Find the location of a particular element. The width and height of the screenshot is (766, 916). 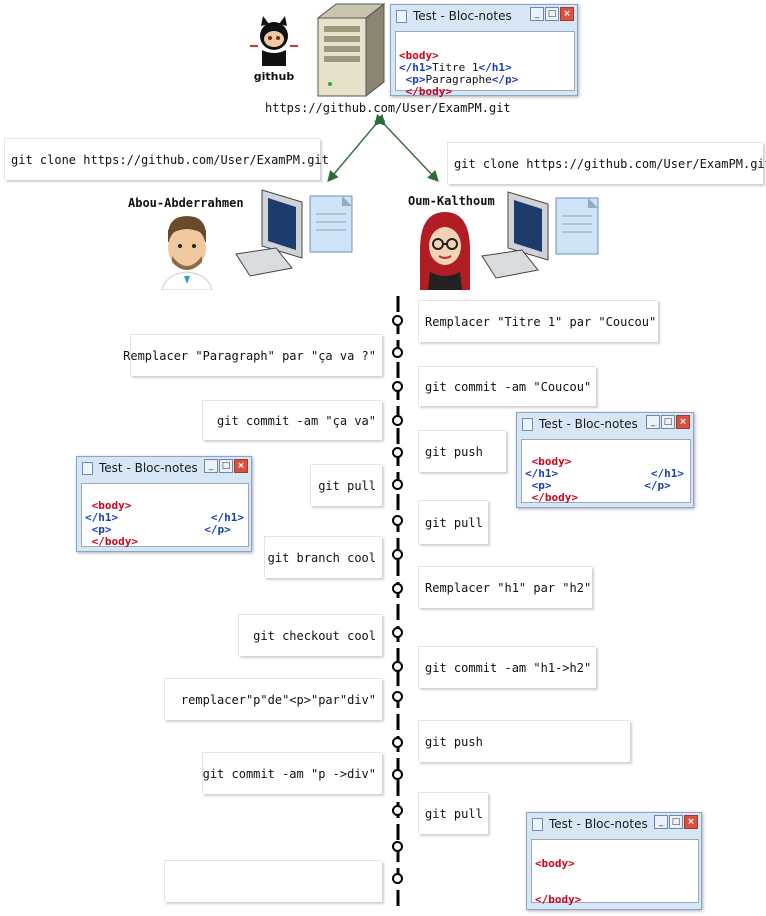

step-left-7: git commit -am "p ->div" is located at coordinates (292, 773).